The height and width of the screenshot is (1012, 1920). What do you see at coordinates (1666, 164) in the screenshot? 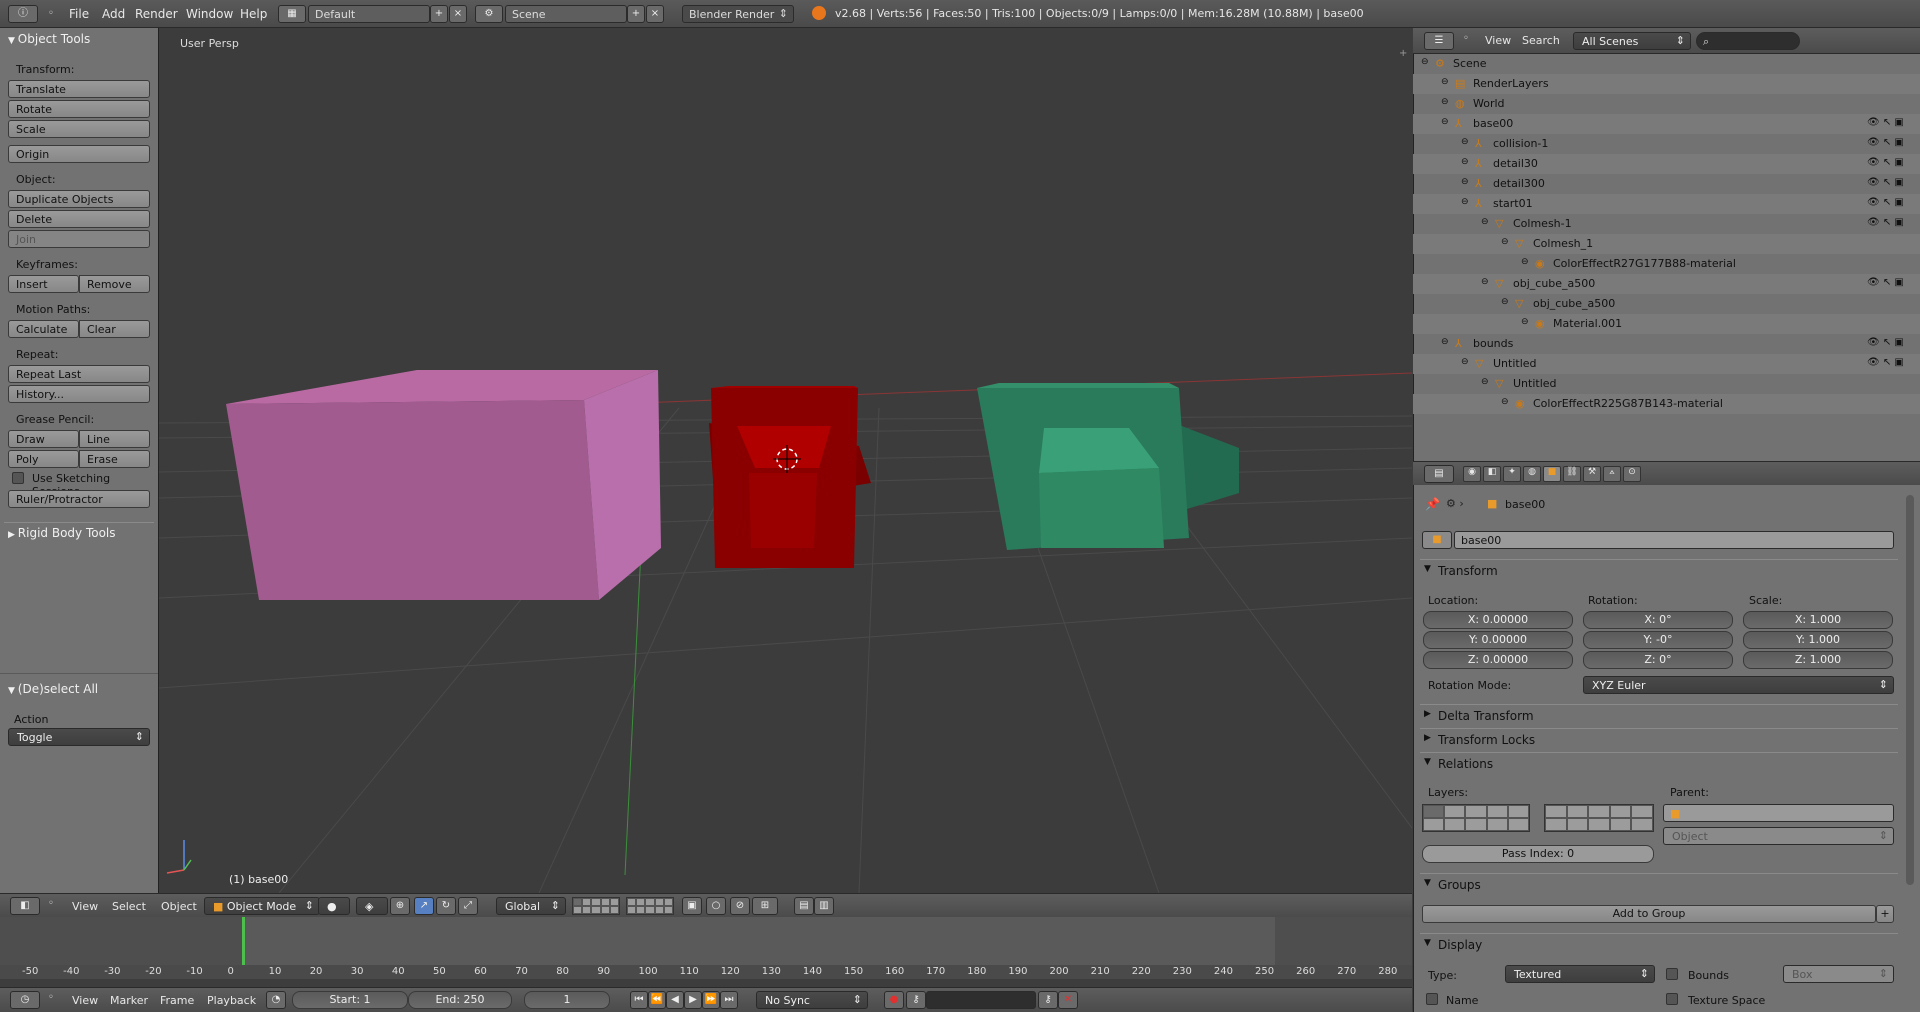
I see `outliner-item: ⊖ ⅄ detail30 👁 ↖ ▣` at bounding box center [1666, 164].